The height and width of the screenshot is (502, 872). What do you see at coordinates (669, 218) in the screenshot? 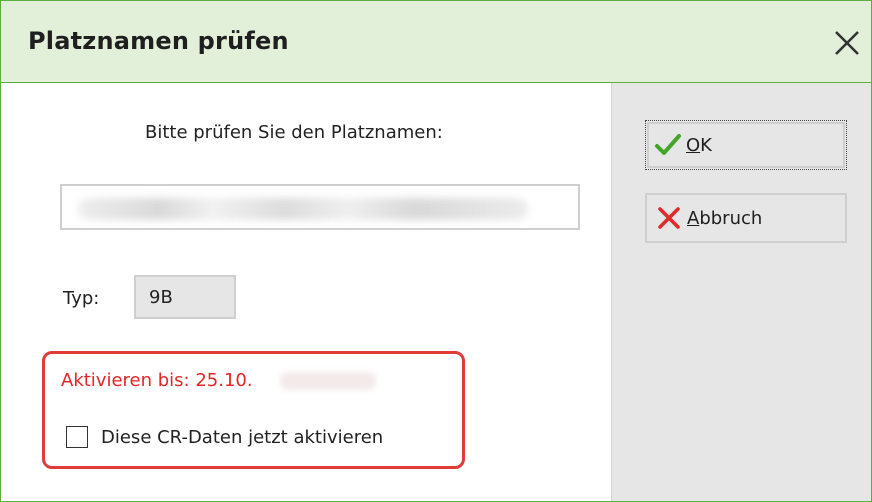
I see `x-icon` at bounding box center [669, 218].